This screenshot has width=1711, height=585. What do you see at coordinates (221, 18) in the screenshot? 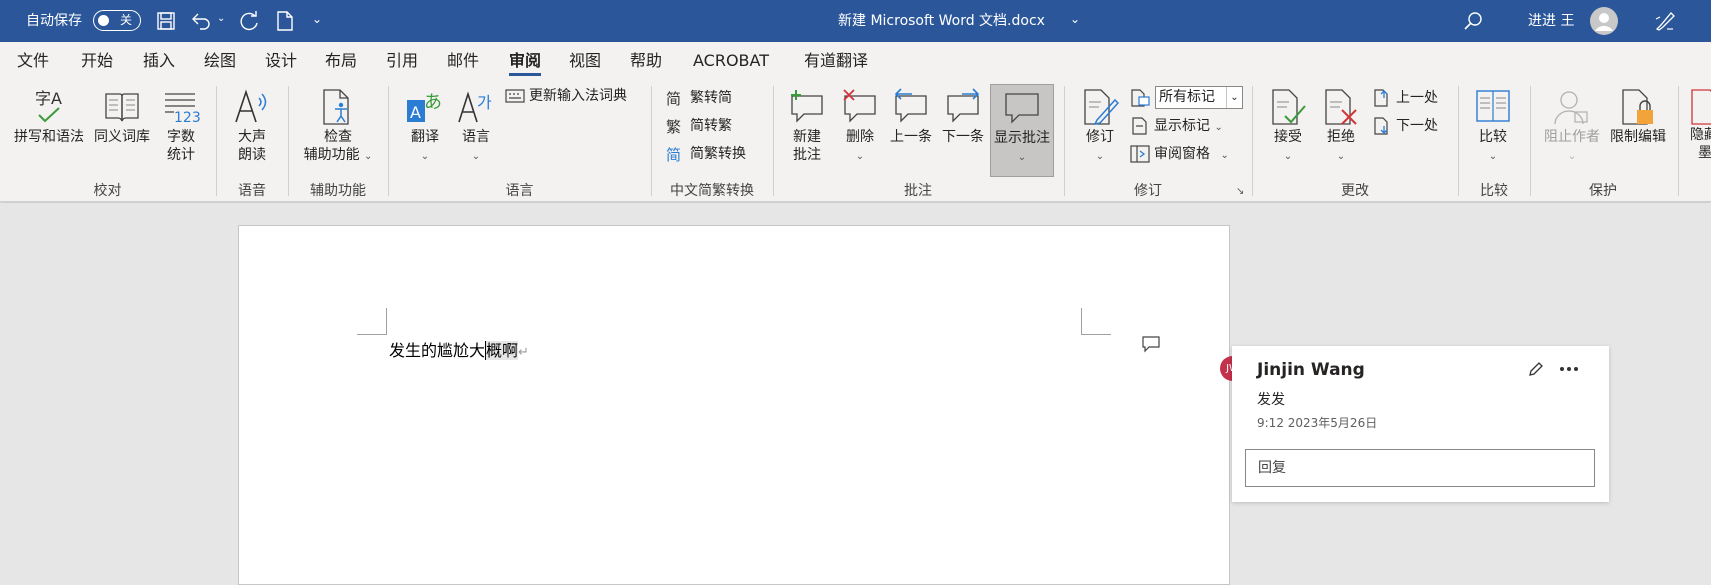
I see `undo-dropdown-icon: ⌄` at bounding box center [221, 18].